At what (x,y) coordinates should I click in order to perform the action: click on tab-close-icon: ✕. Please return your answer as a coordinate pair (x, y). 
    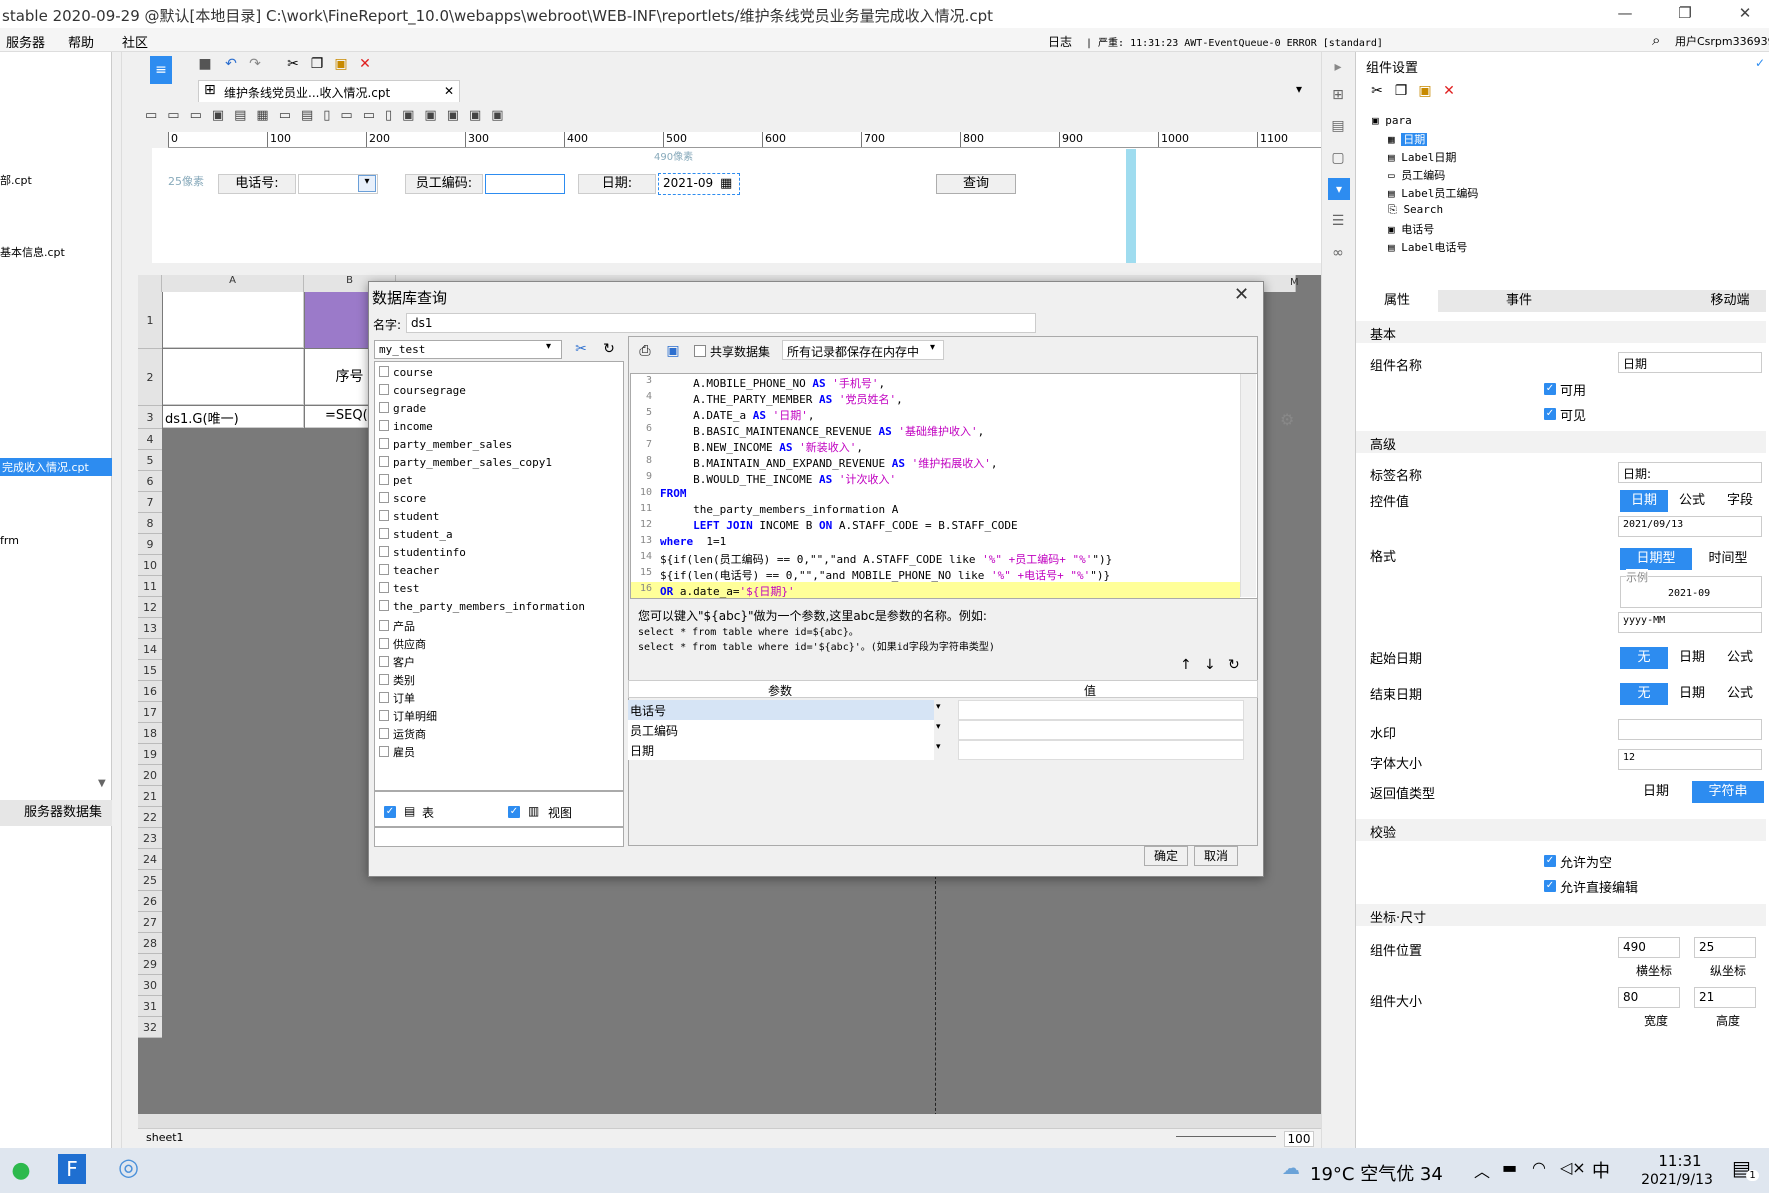
    Looking at the image, I should click on (449, 91).